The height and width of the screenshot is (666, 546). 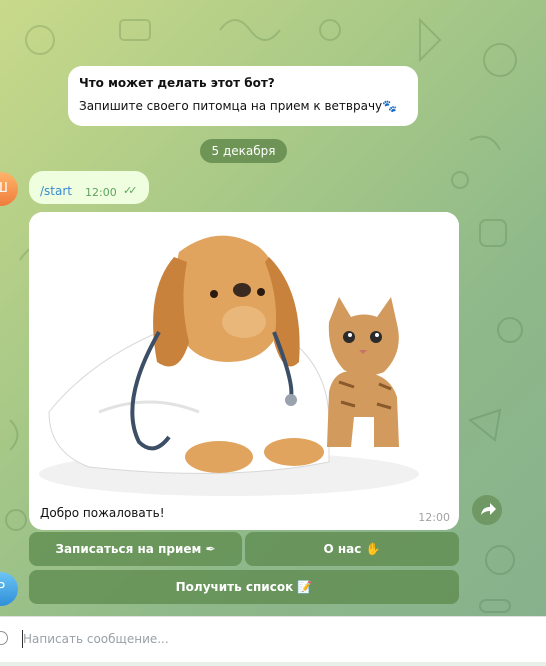 I want to click on photo-caption: Добро пожаловать!, so click(x=102, y=513).